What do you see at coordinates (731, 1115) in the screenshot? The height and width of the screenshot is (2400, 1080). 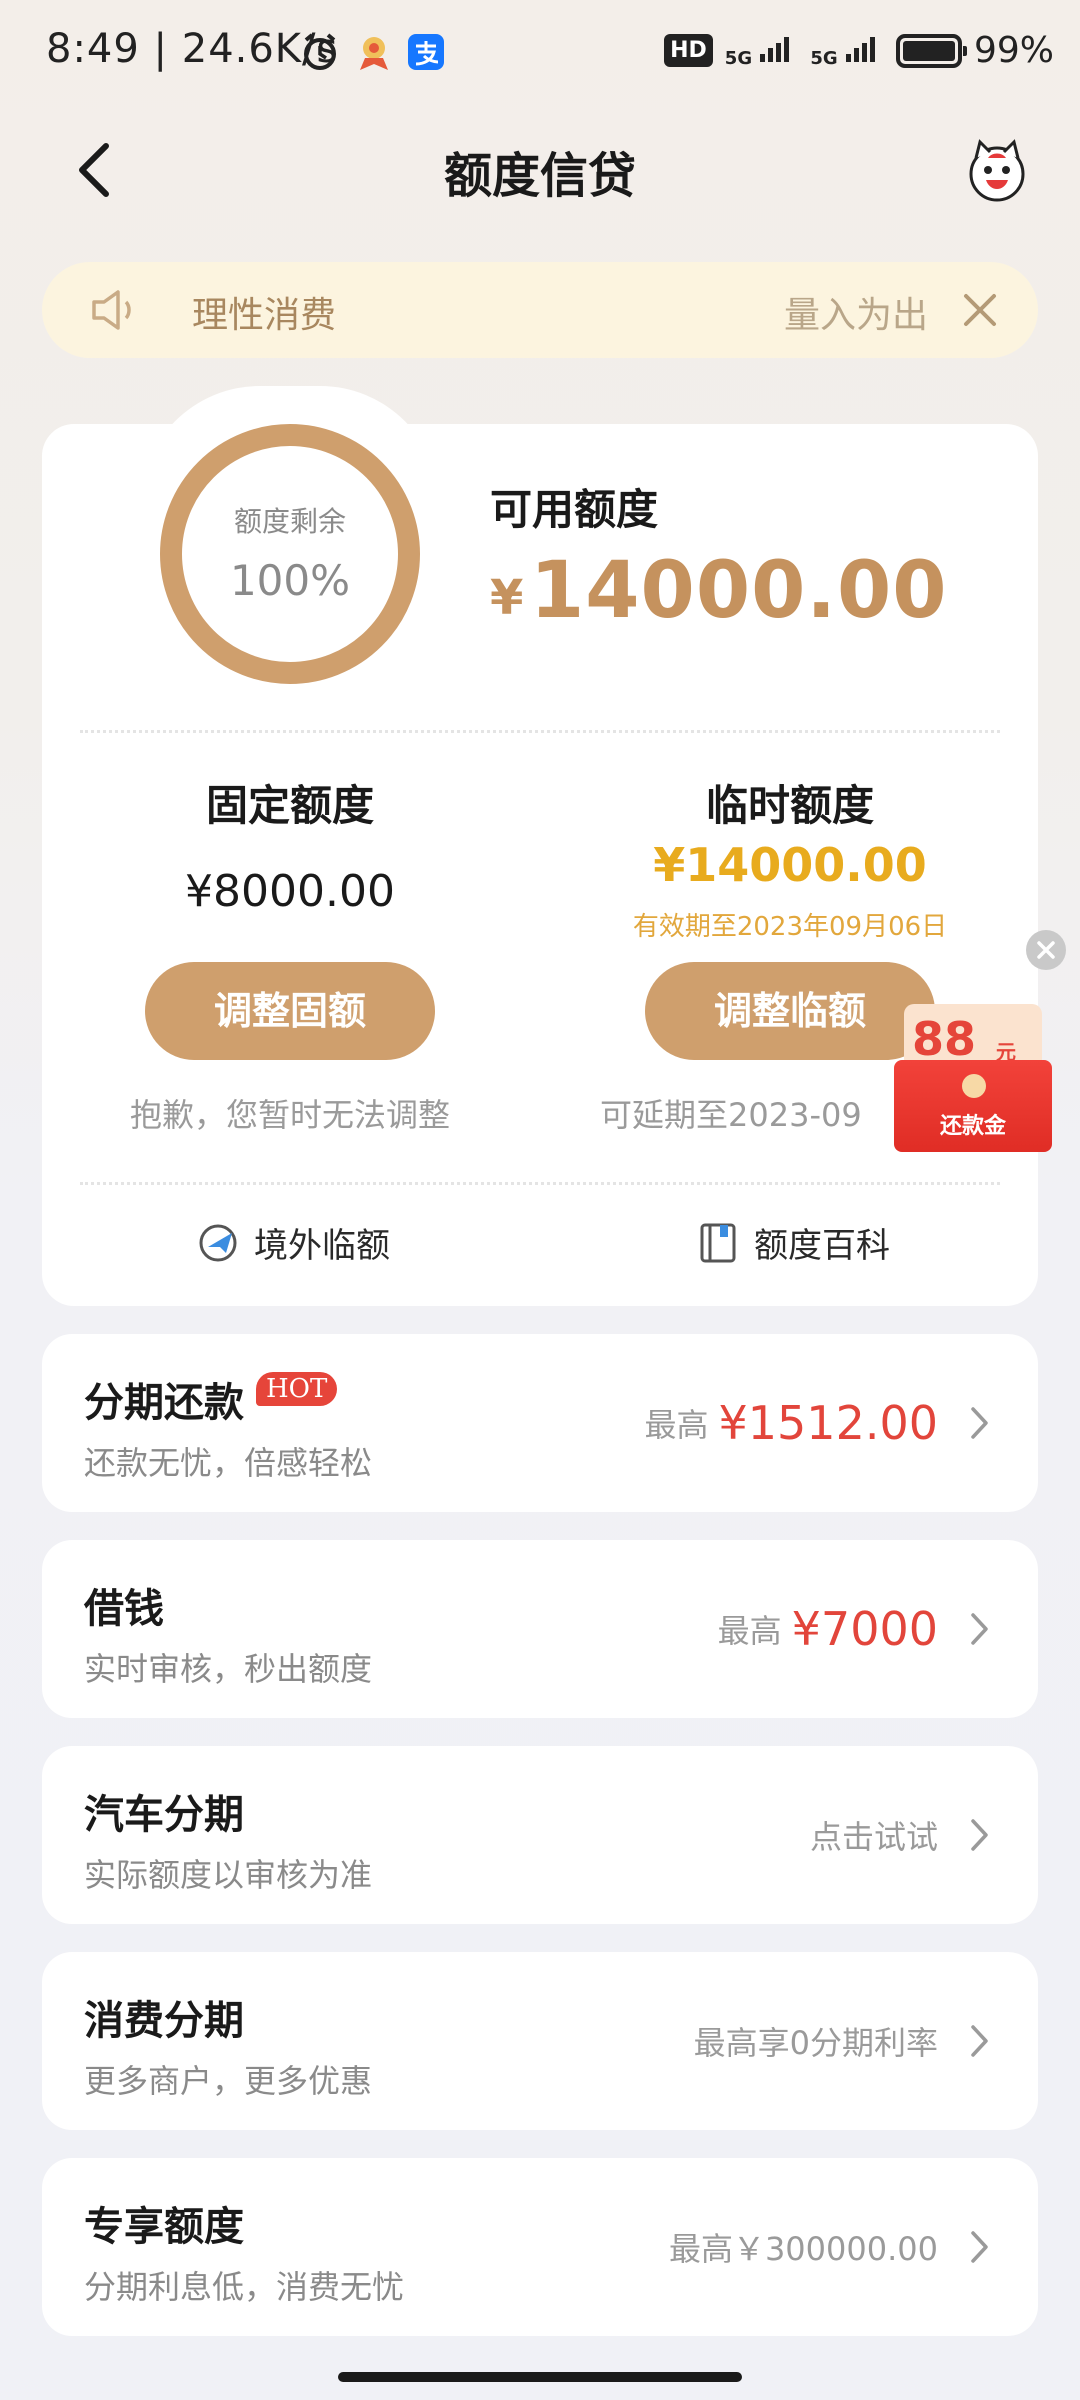 I see `temp-note: 可延期至2023-09` at bounding box center [731, 1115].